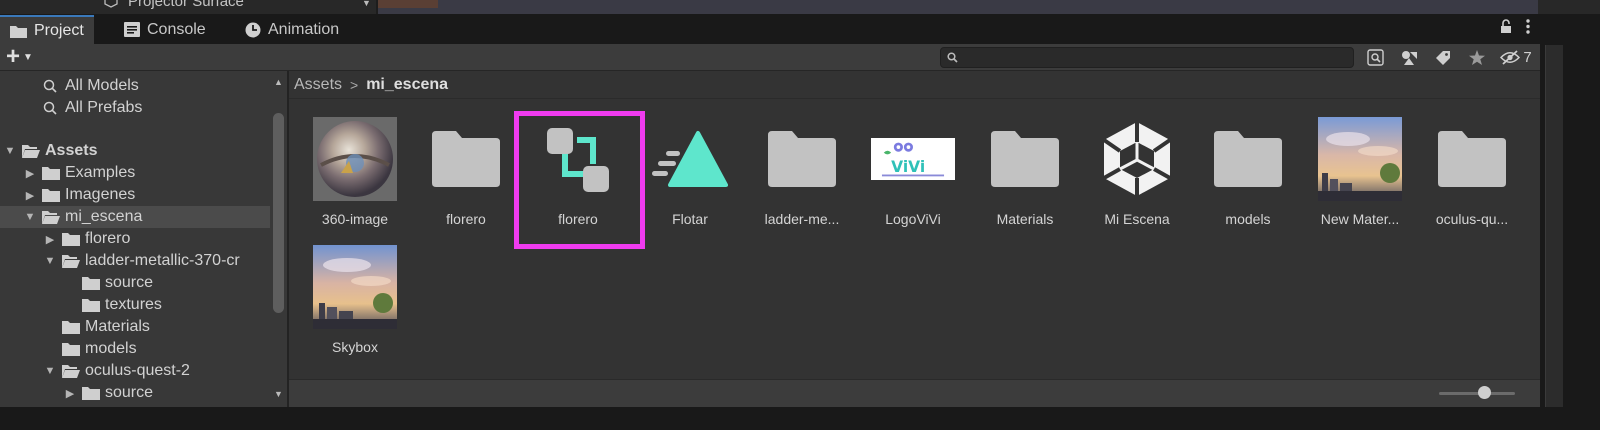  What do you see at coordinates (1443, 57) in the screenshot?
I see `filter-by-label-button` at bounding box center [1443, 57].